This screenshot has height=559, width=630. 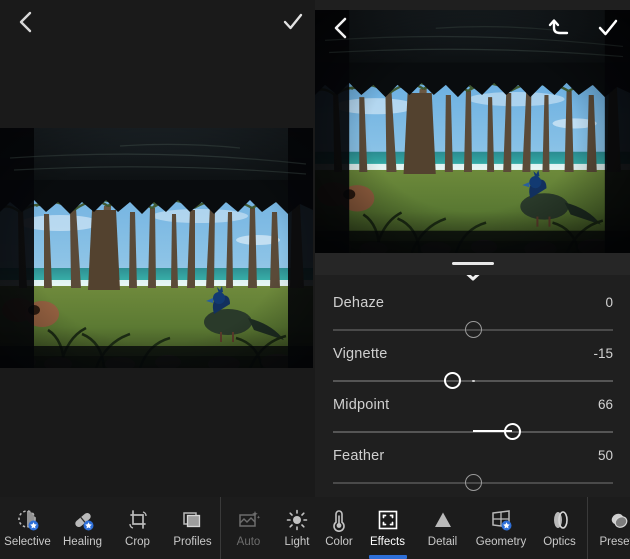 What do you see at coordinates (618, 520) in the screenshot?
I see `presets-icon` at bounding box center [618, 520].